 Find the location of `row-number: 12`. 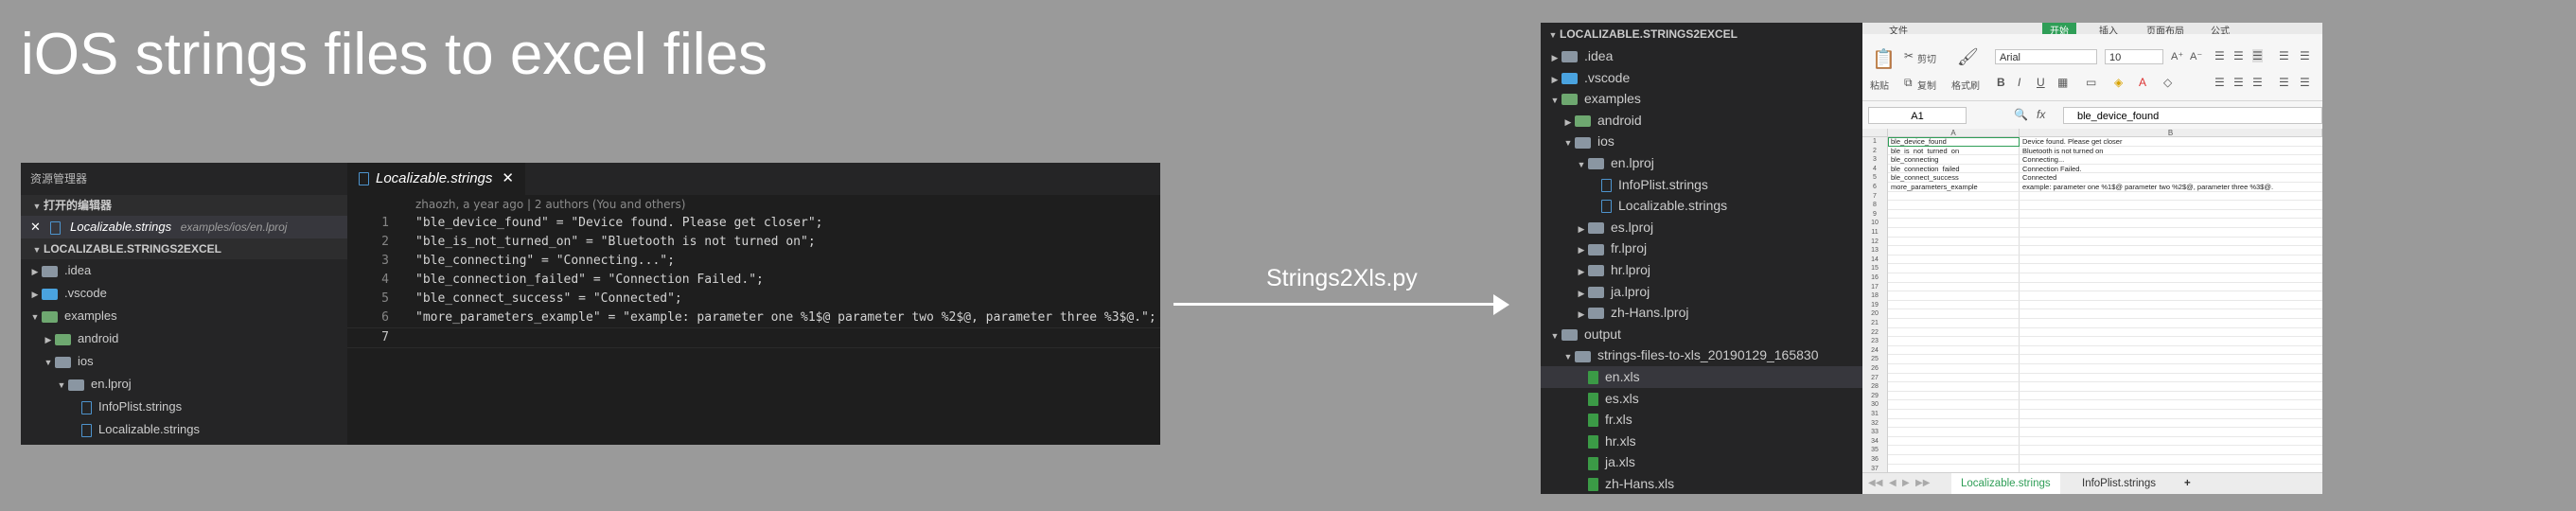

row-number: 12 is located at coordinates (1875, 242).